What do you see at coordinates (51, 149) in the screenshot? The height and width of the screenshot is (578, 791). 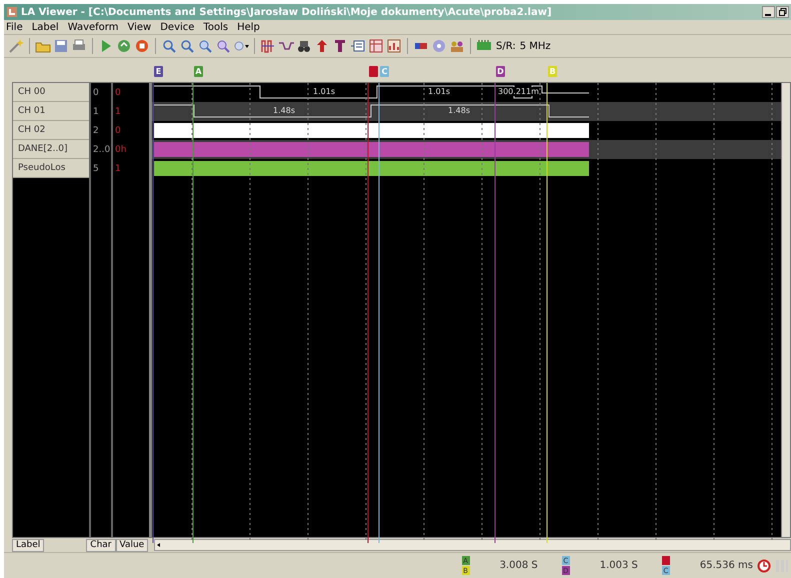 I see `signal-label: DANE[2..0]` at bounding box center [51, 149].